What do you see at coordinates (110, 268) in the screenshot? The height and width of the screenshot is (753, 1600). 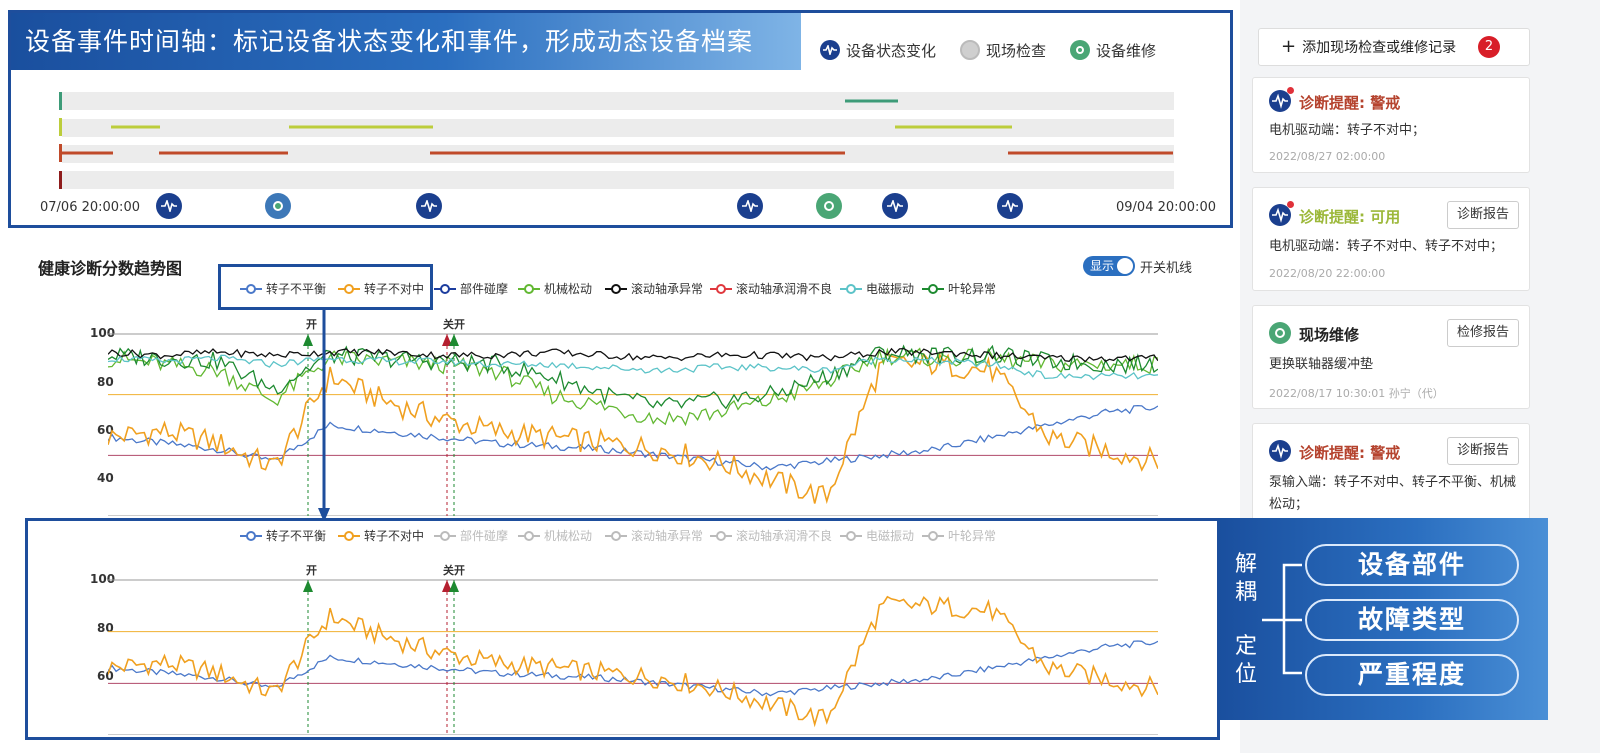 I see `chart-title: 健康诊断分数趋势图` at bounding box center [110, 268].